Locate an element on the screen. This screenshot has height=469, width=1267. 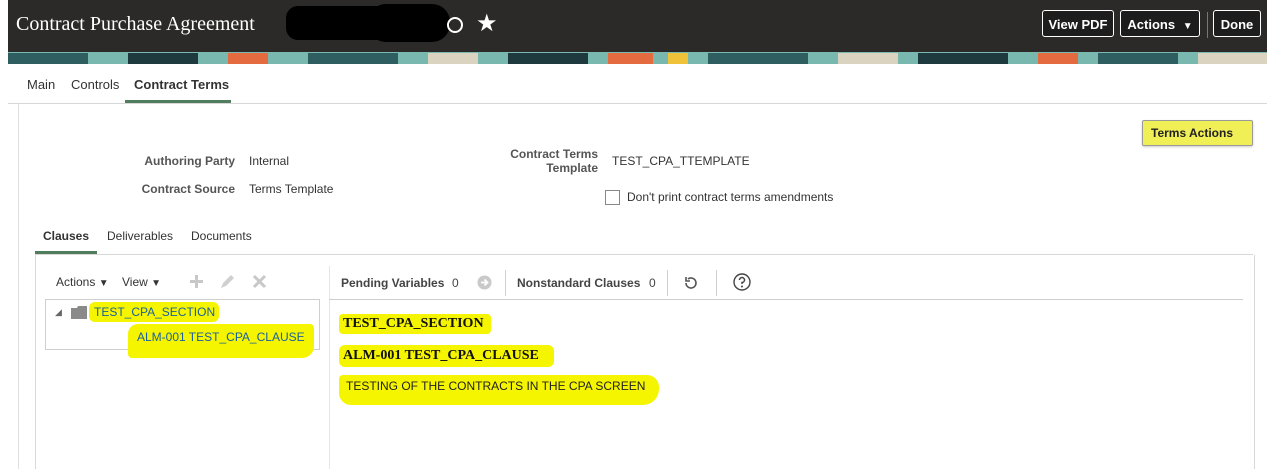
tab-main: Main is located at coordinates (41, 84).